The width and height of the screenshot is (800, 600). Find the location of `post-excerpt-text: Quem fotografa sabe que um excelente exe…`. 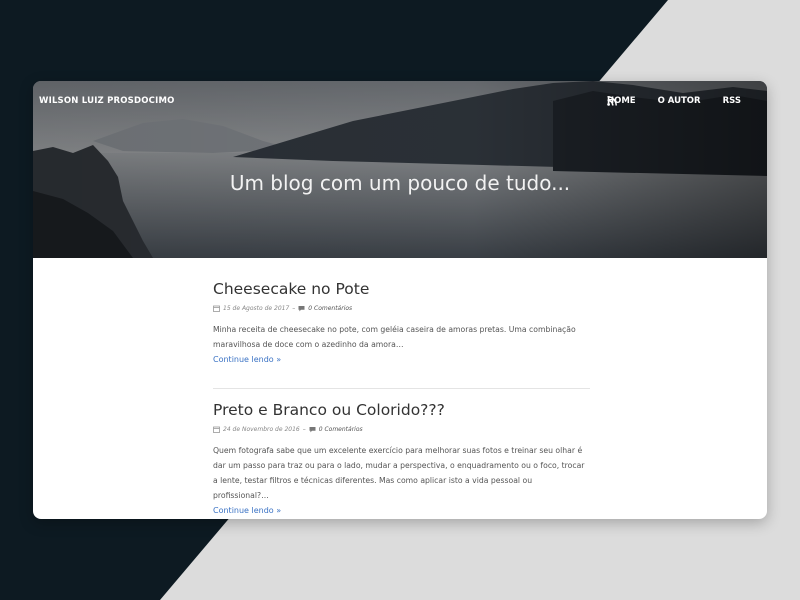

post-excerpt-text: Quem fotografa sabe que um excelente exe… is located at coordinates (399, 473).